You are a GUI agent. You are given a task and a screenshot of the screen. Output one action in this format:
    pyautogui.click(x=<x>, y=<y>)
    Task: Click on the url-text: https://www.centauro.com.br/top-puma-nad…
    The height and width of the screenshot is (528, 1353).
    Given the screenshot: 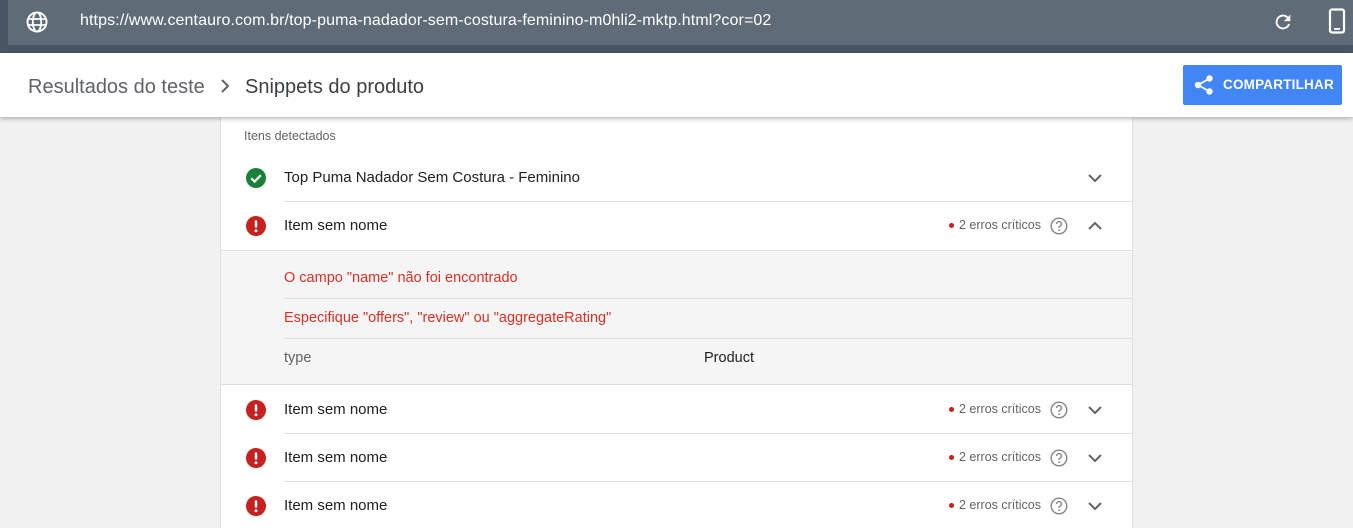 What is the action you would take?
    pyautogui.click(x=425, y=21)
    